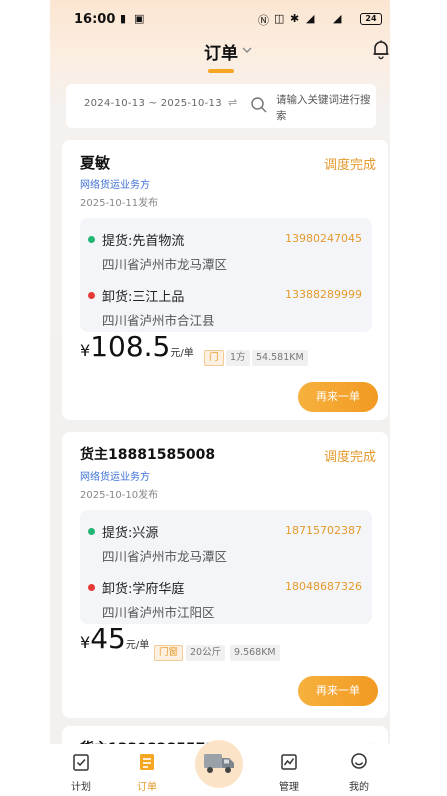 The image size is (447, 796). What do you see at coordinates (108, 638) in the screenshot?
I see `price-value: 45` at bounding box center [108, 638].